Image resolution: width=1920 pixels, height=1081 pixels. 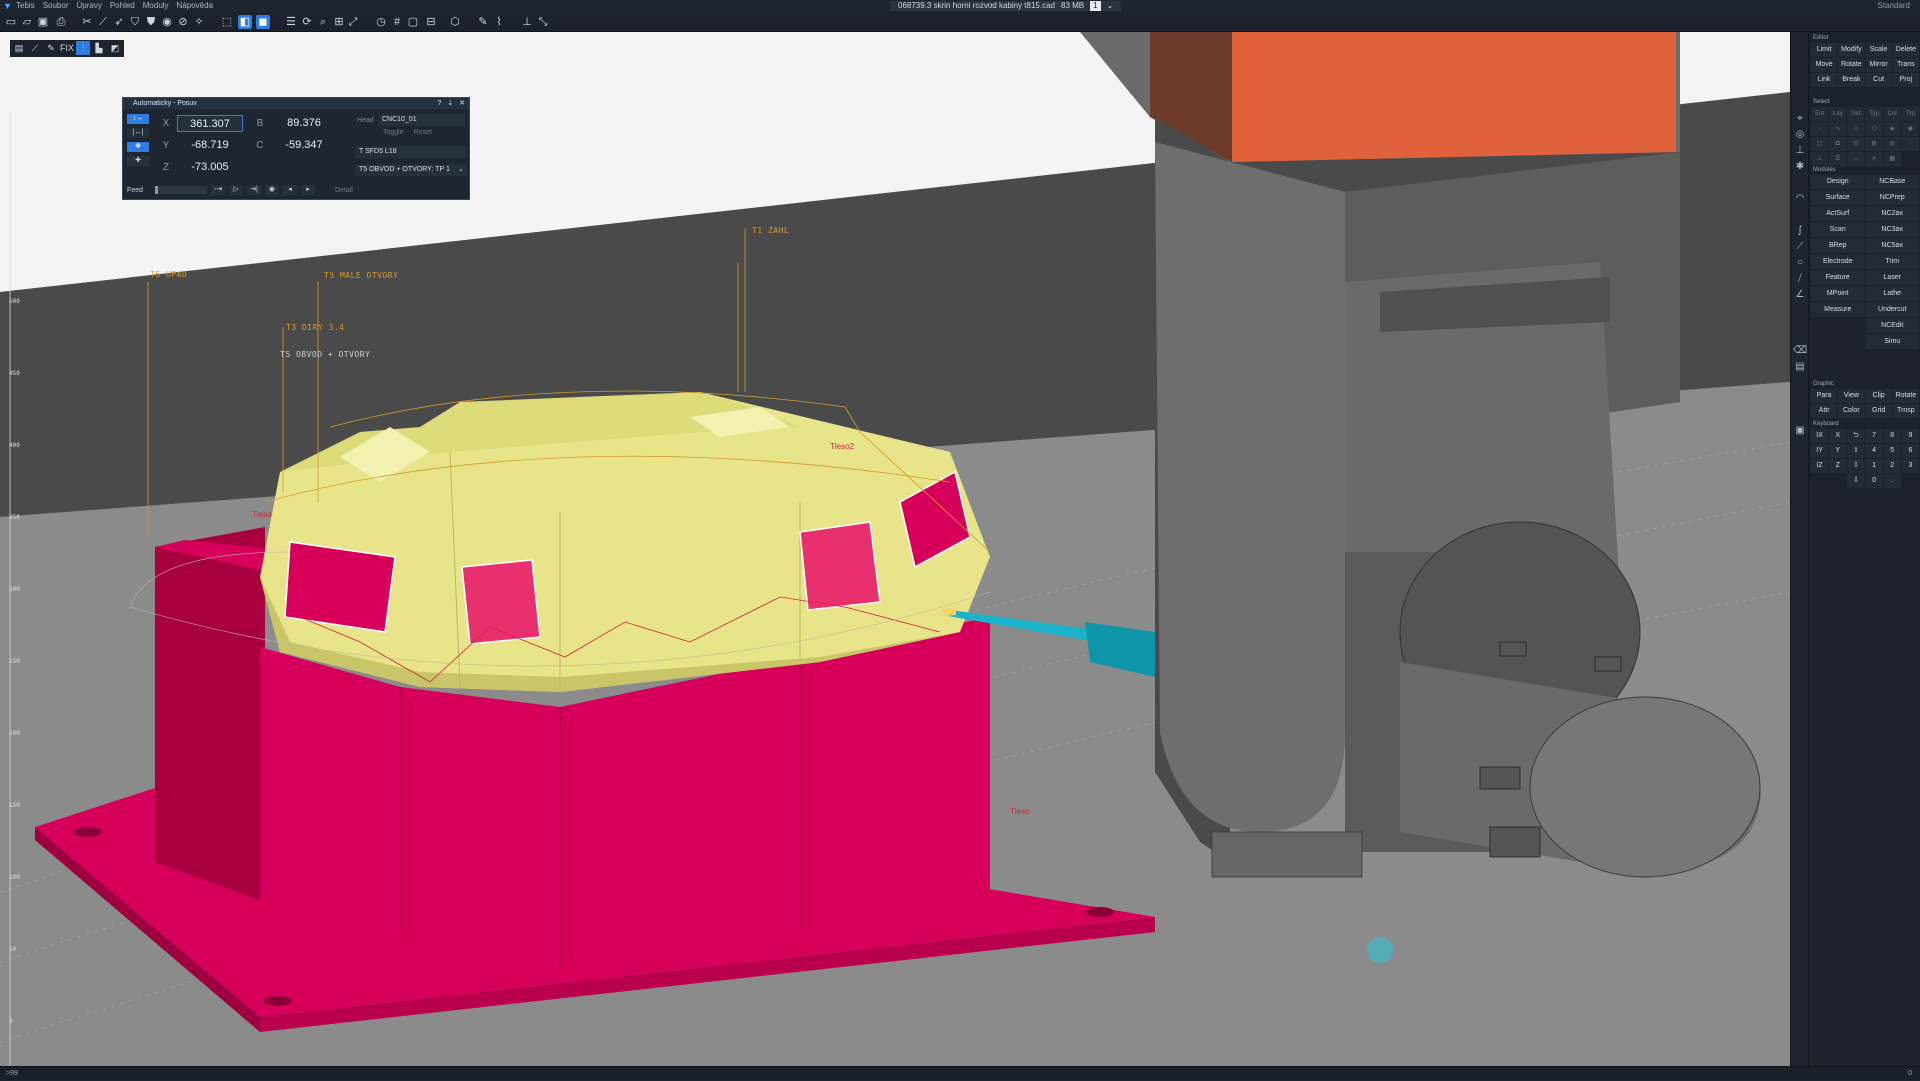 What do you see at coordinates (1838, 182) in the screenshot?
I see `module-design-button: Design` at bounding box center [1838, 182].